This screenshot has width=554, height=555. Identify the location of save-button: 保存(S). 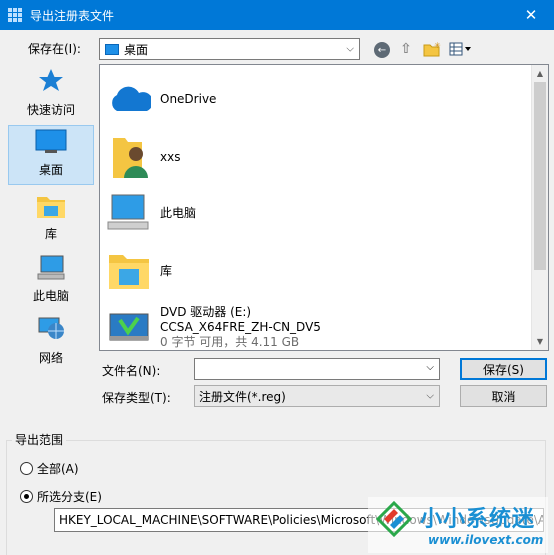
(503, 369).